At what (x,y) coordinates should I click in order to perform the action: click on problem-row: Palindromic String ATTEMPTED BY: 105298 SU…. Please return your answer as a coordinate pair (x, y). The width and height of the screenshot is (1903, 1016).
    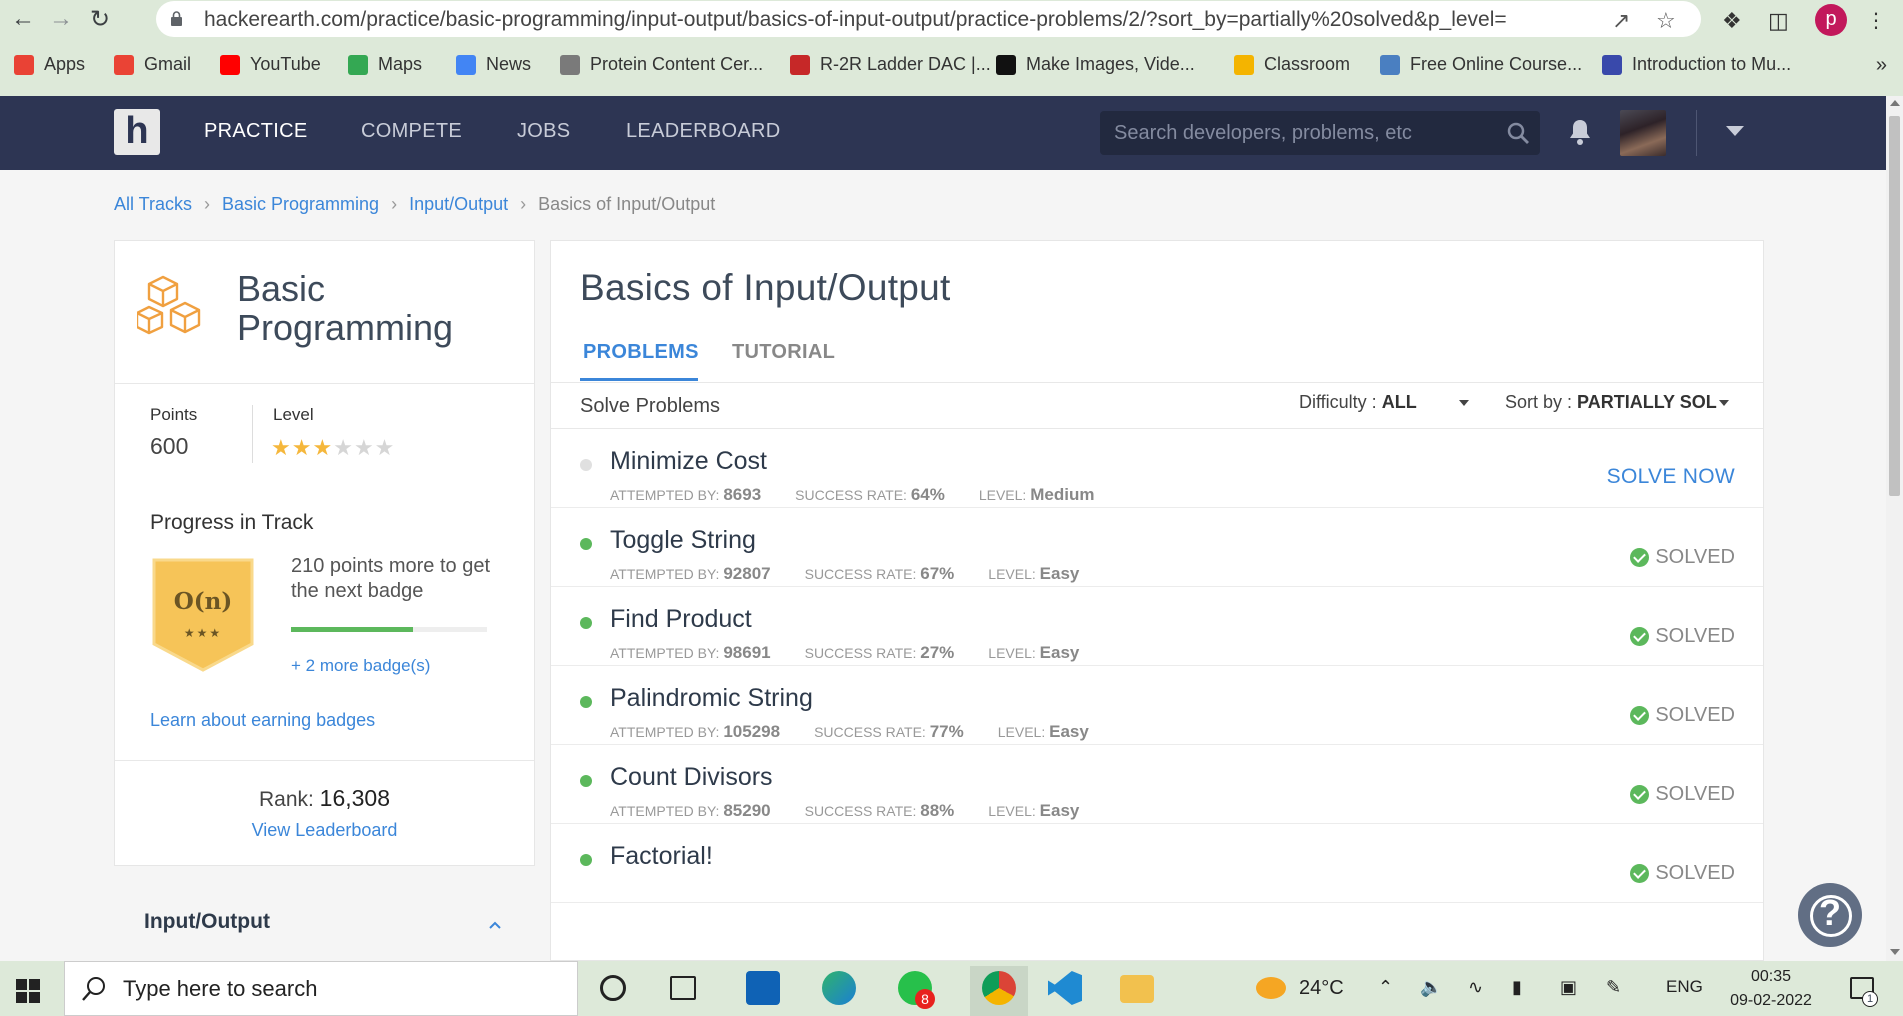
    Looking at the image, I should click on (1157, 705).